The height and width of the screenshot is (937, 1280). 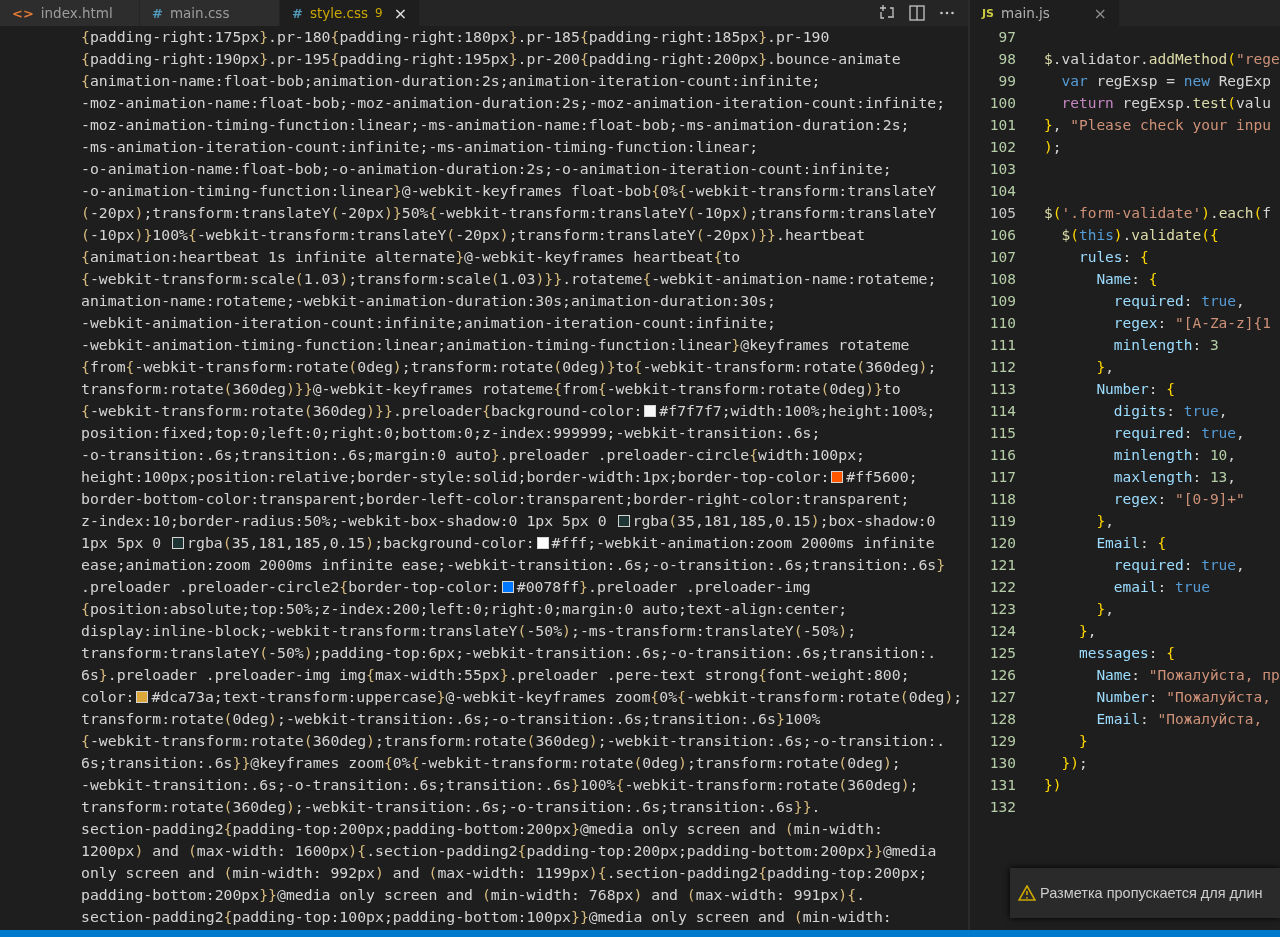 What do you see at coordinates (1002, 499) in the screenshot?
I see `line-number: 118` at bounding box center [1002, 499].